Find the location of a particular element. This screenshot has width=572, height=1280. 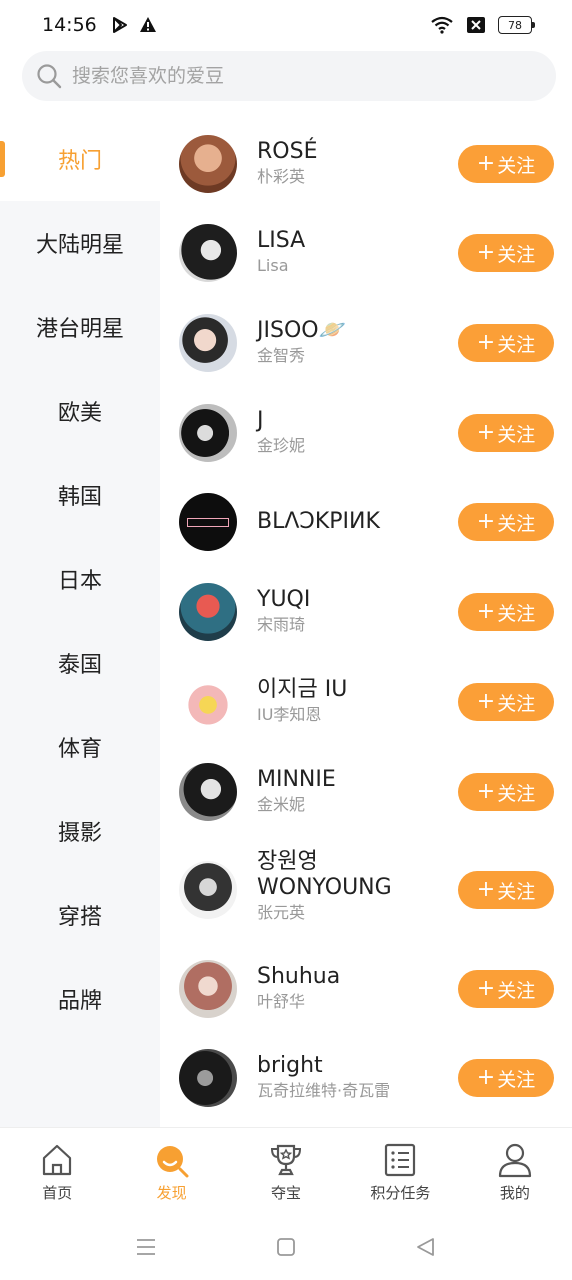

home-icon is located at coordinates (57, 1160).